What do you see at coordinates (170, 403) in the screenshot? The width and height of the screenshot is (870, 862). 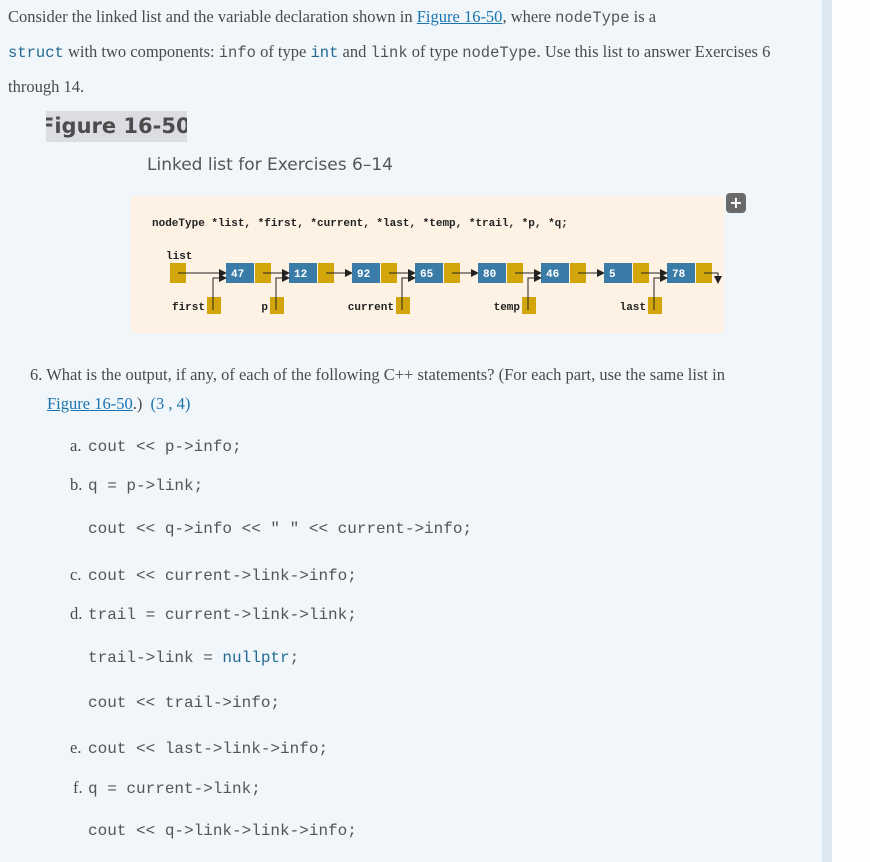 I see `marks-badge: (3 , 4)` at bounding box center [170, 403].